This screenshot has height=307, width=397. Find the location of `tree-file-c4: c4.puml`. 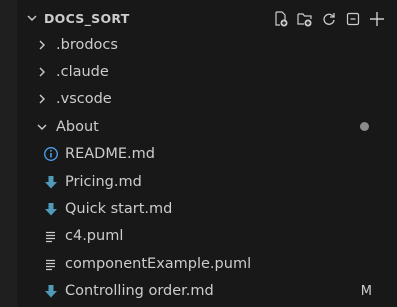

tree-file-c4: c4.puml is located at coordinates (207, 236).